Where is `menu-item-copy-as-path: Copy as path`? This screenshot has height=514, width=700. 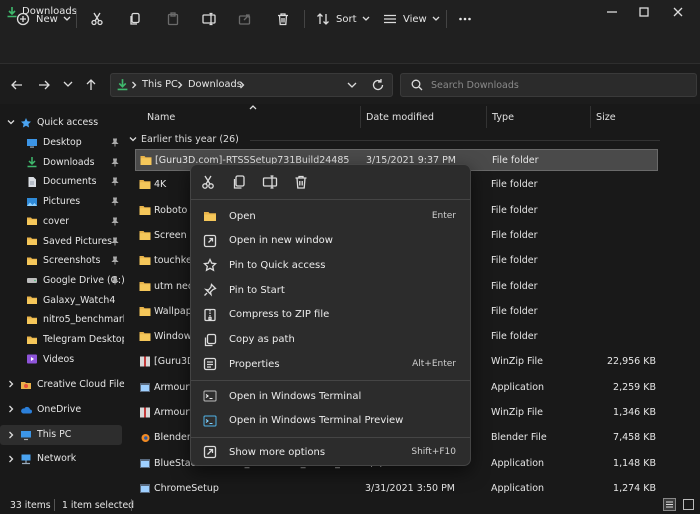 menu-item-copy-as-path: Copy as path is located at coordinates (330, 340).